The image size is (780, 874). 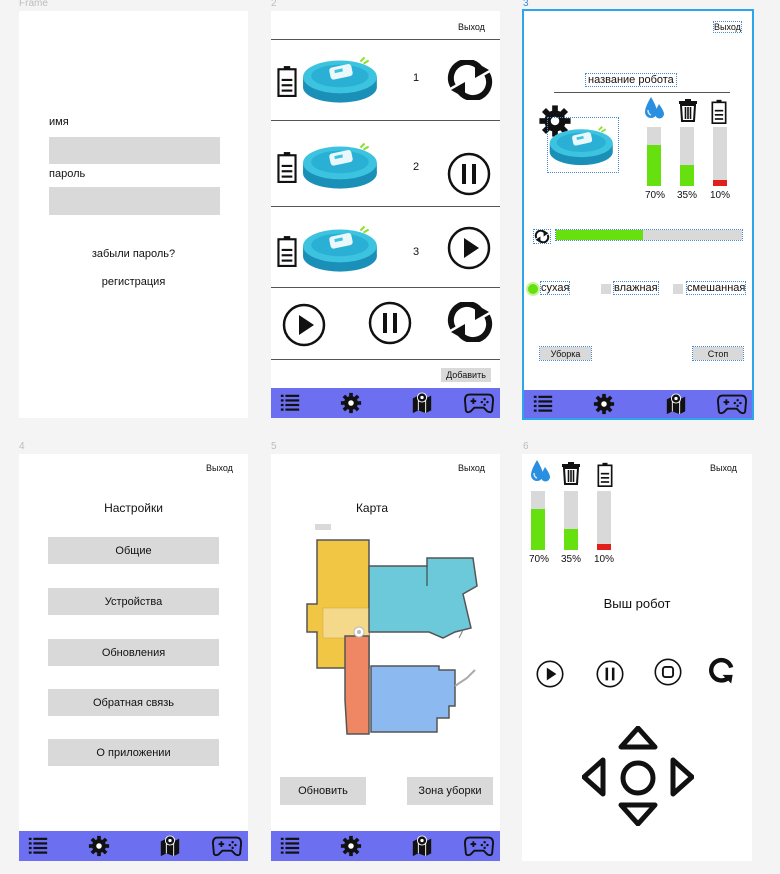 What do you see at coordinates (638, 814) in the screenshot?
I see `arrow-down-icon` at bounding box center [638, 814].